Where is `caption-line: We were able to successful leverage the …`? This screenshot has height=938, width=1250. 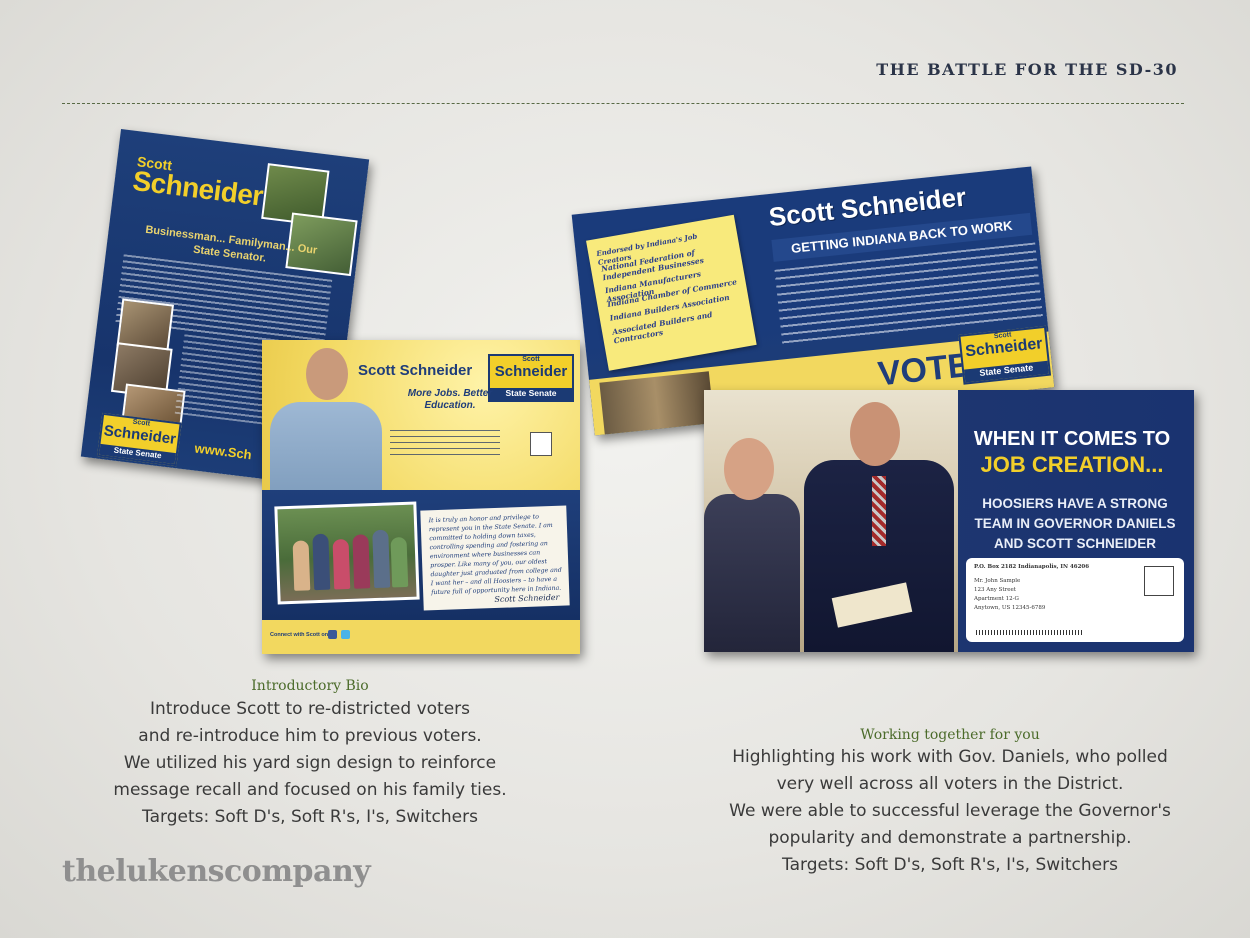 caption-line: We were able to successful leverage the … is located at coordinates (950, 811).